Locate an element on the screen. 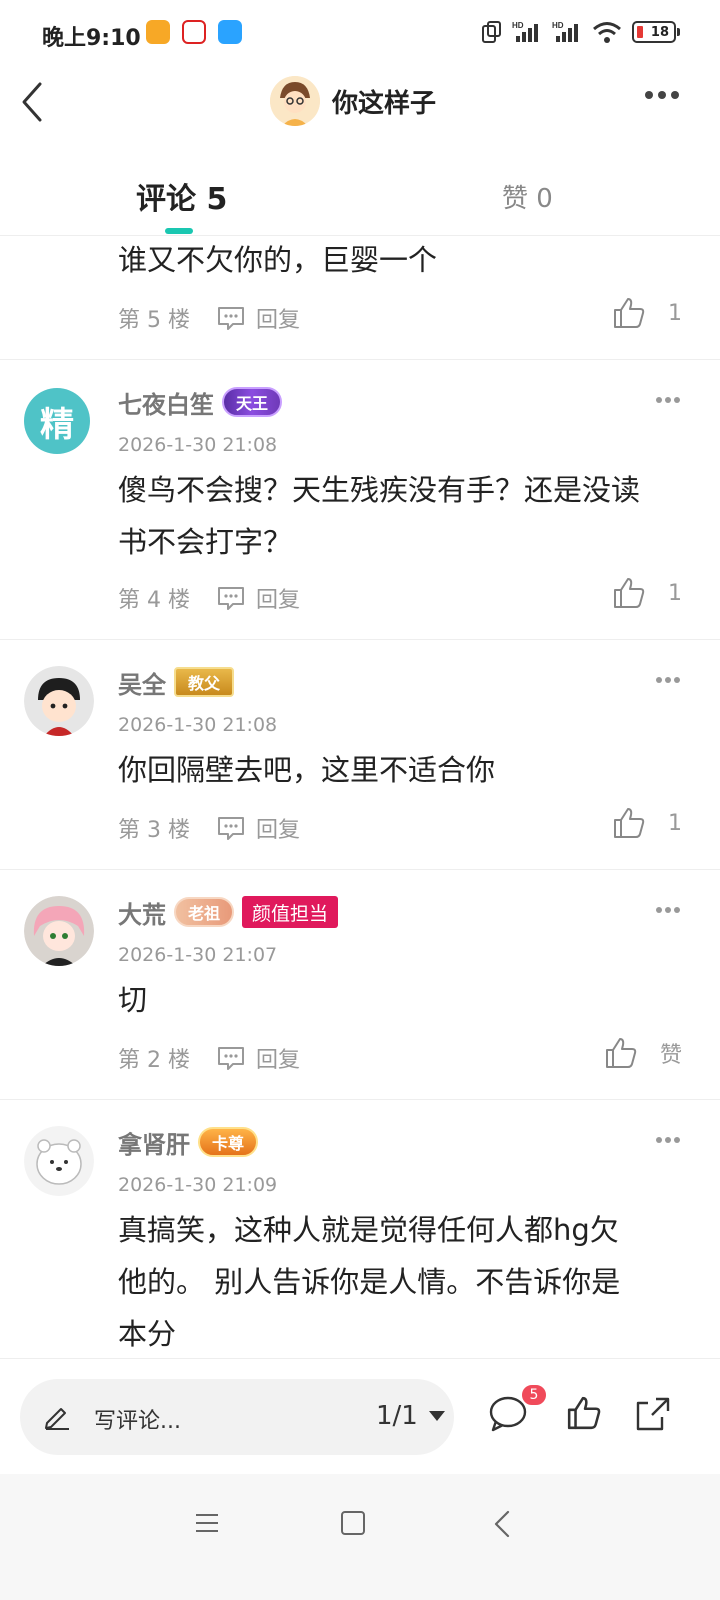  back-arrow-icon is located at coordinates (34, 102).